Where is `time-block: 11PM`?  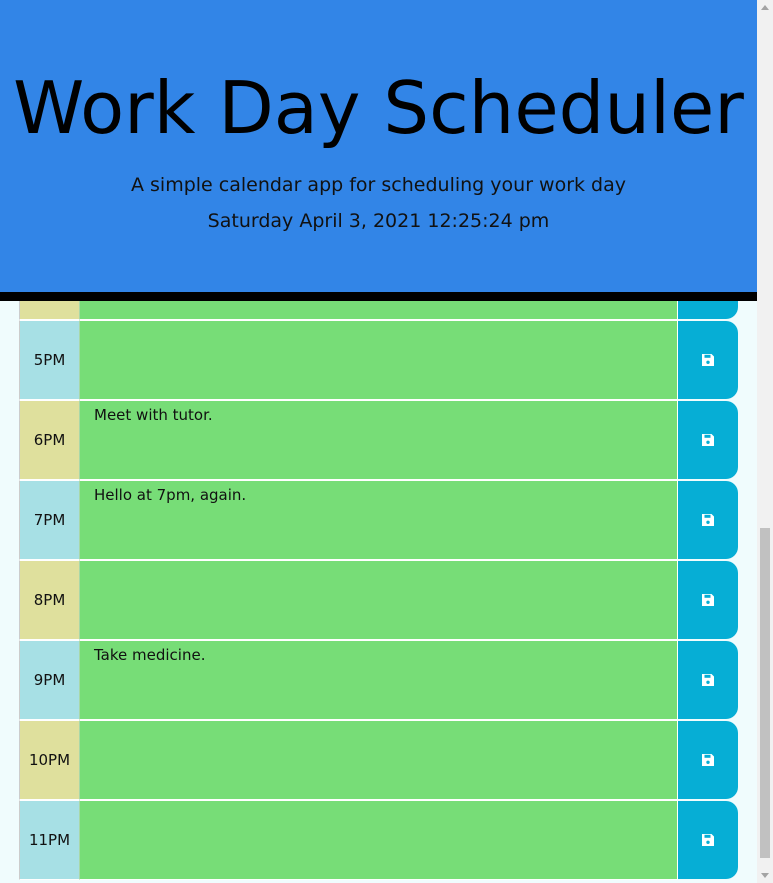
time-block: 11PM is located at coordinates (378, 840).